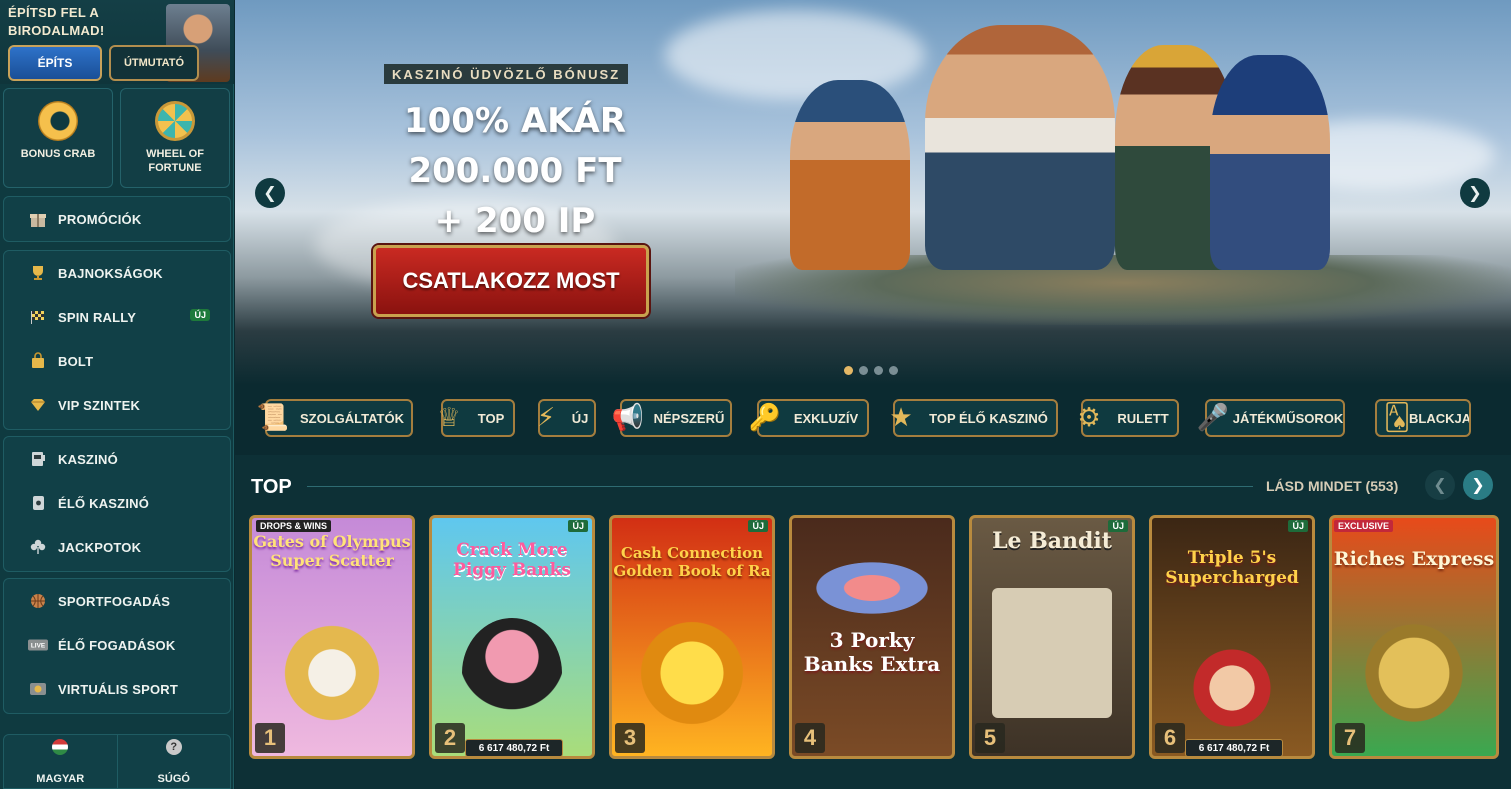 This screenshot has height=789, width=1511. What do you see at coordinates (88, 459) in the screenshot?
I see `sidebar-item-label: KASZINÓ` at bounding box center [88, 459].